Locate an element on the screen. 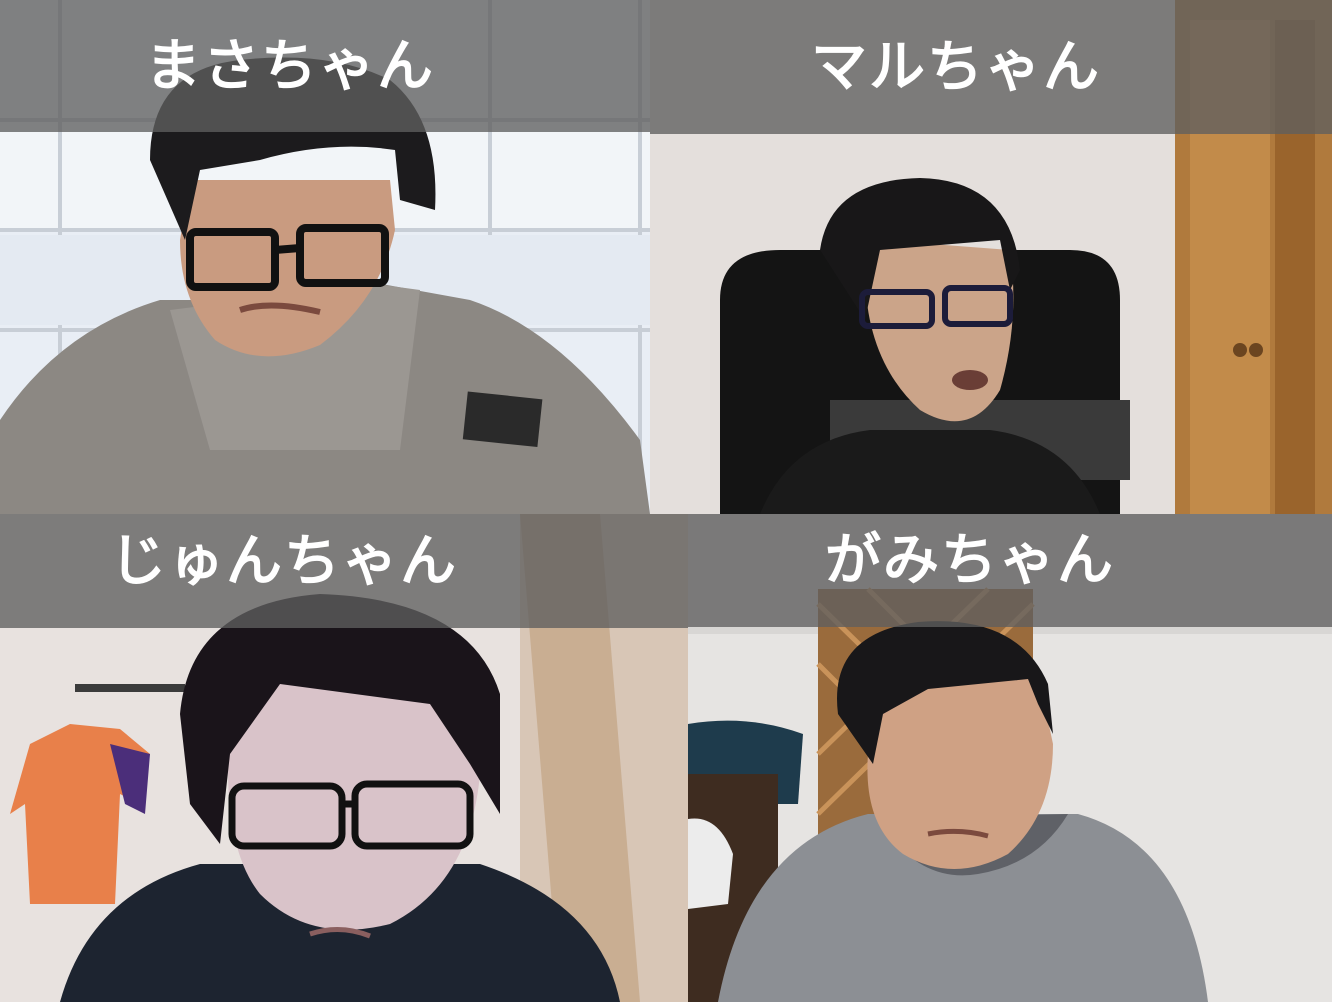 This screenshot has width=1332, height=1002. participant-name: がみちゃん is located at coordinates (970, 560).